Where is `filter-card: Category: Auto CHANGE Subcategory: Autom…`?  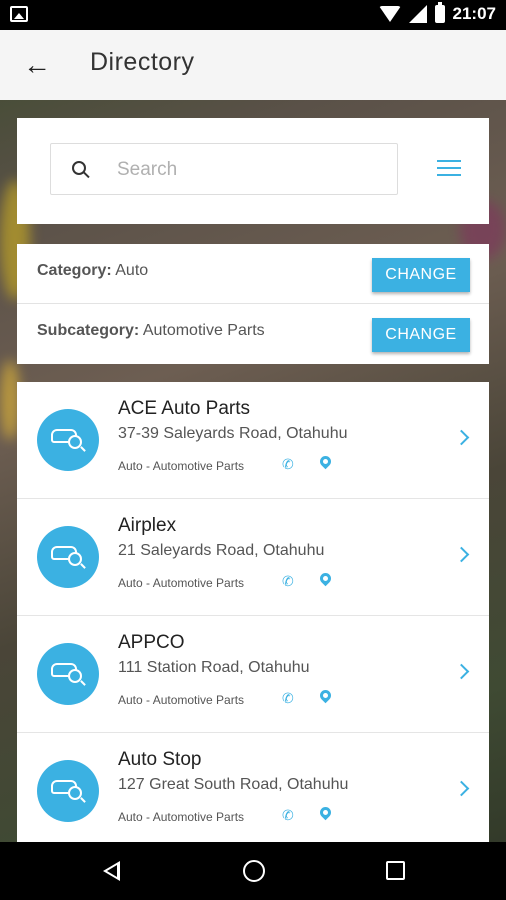
filter-card: Category: Auto CHANGE Subcategory: Autom… is located at coordinates (253, 304).